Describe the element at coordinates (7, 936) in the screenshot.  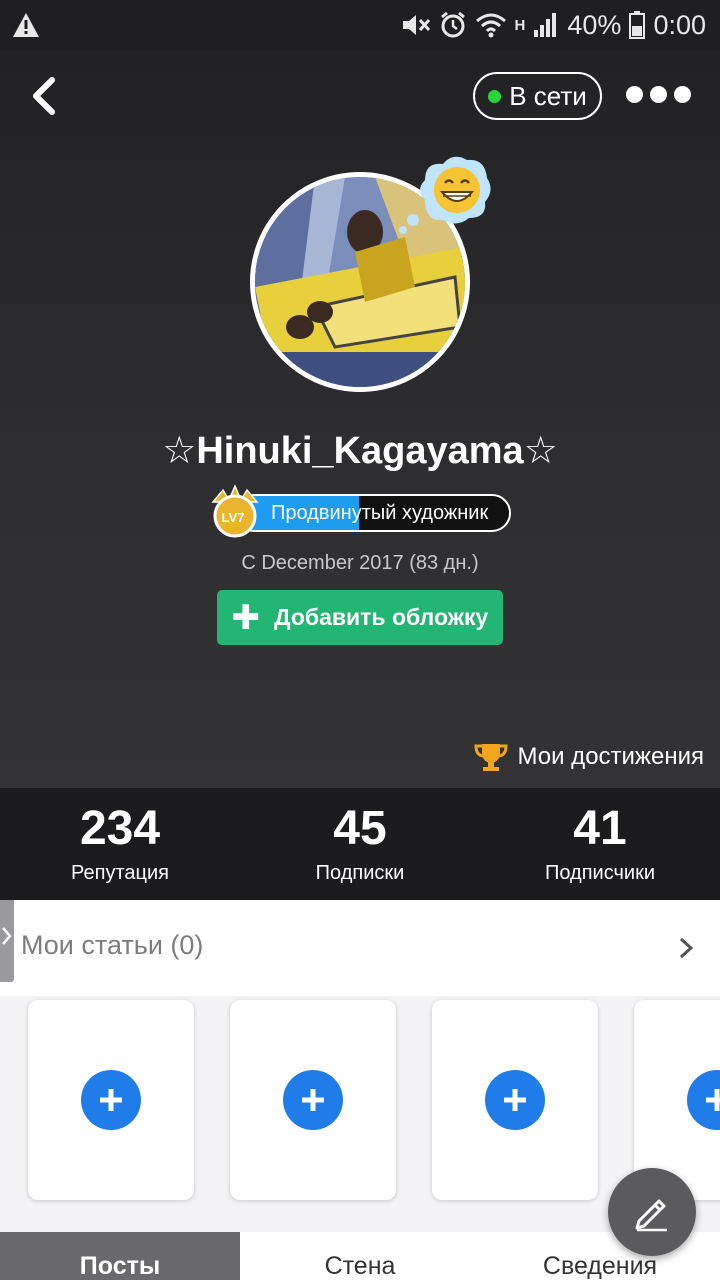
I see `chevron-right-small-icon` at that location.